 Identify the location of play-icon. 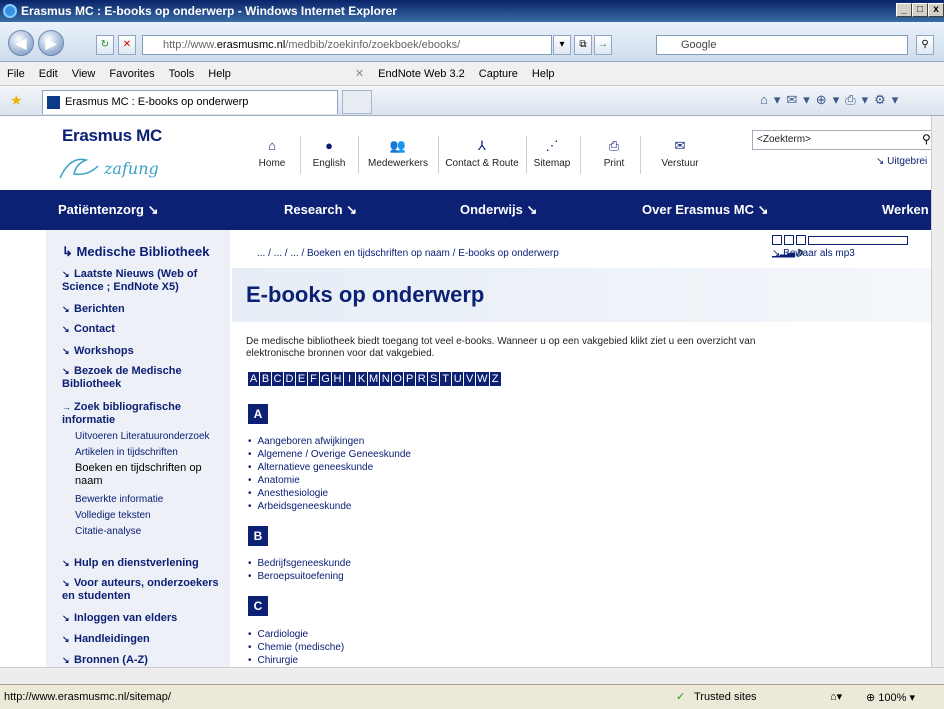
(777, 240).